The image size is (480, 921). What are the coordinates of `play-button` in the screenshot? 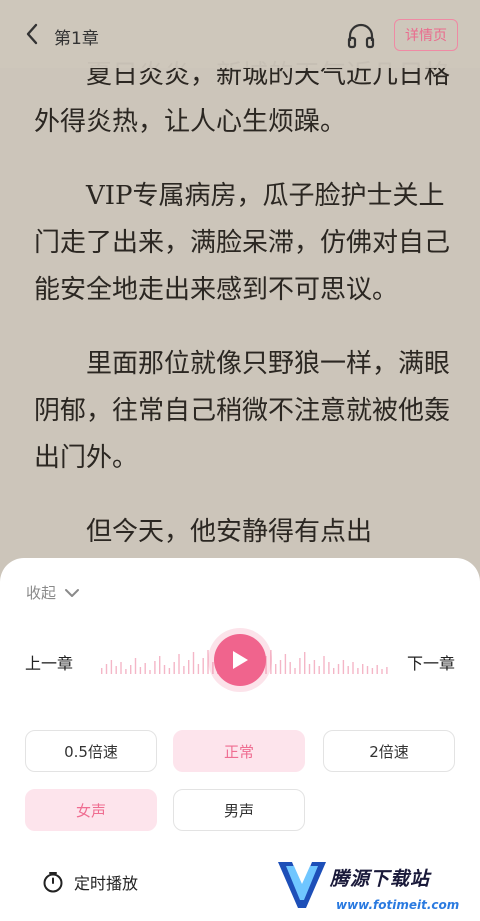 It's located at (240, 660).